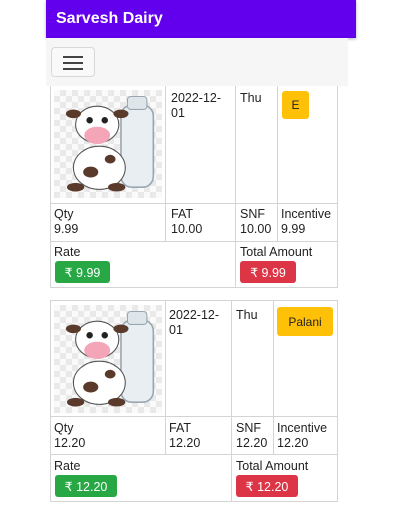 The height and width of the screenshot is (512, 410). I want to click on qty-field: Qty 9.99, so click(66, 221).